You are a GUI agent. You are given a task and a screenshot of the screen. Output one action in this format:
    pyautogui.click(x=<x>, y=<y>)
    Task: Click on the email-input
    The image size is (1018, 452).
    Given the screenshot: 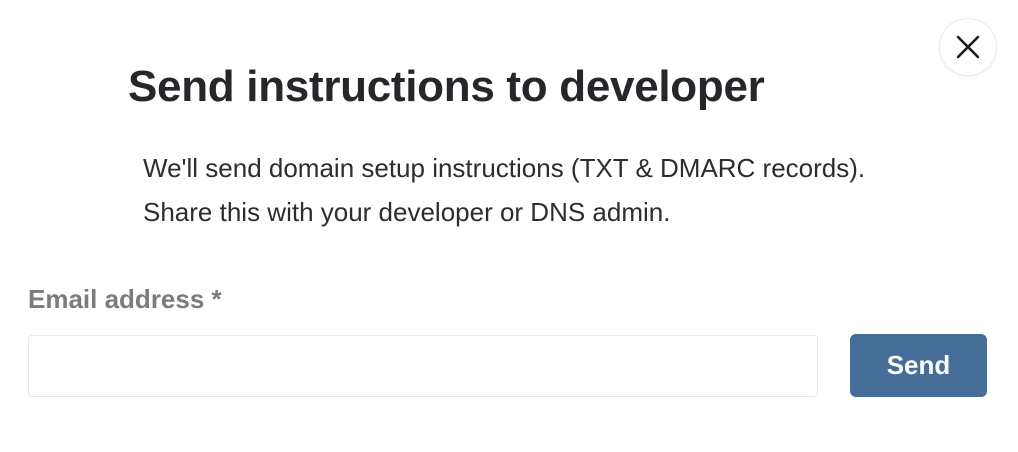 What is the action you would take?
    pyautogui.click(x=423, y=366)
    